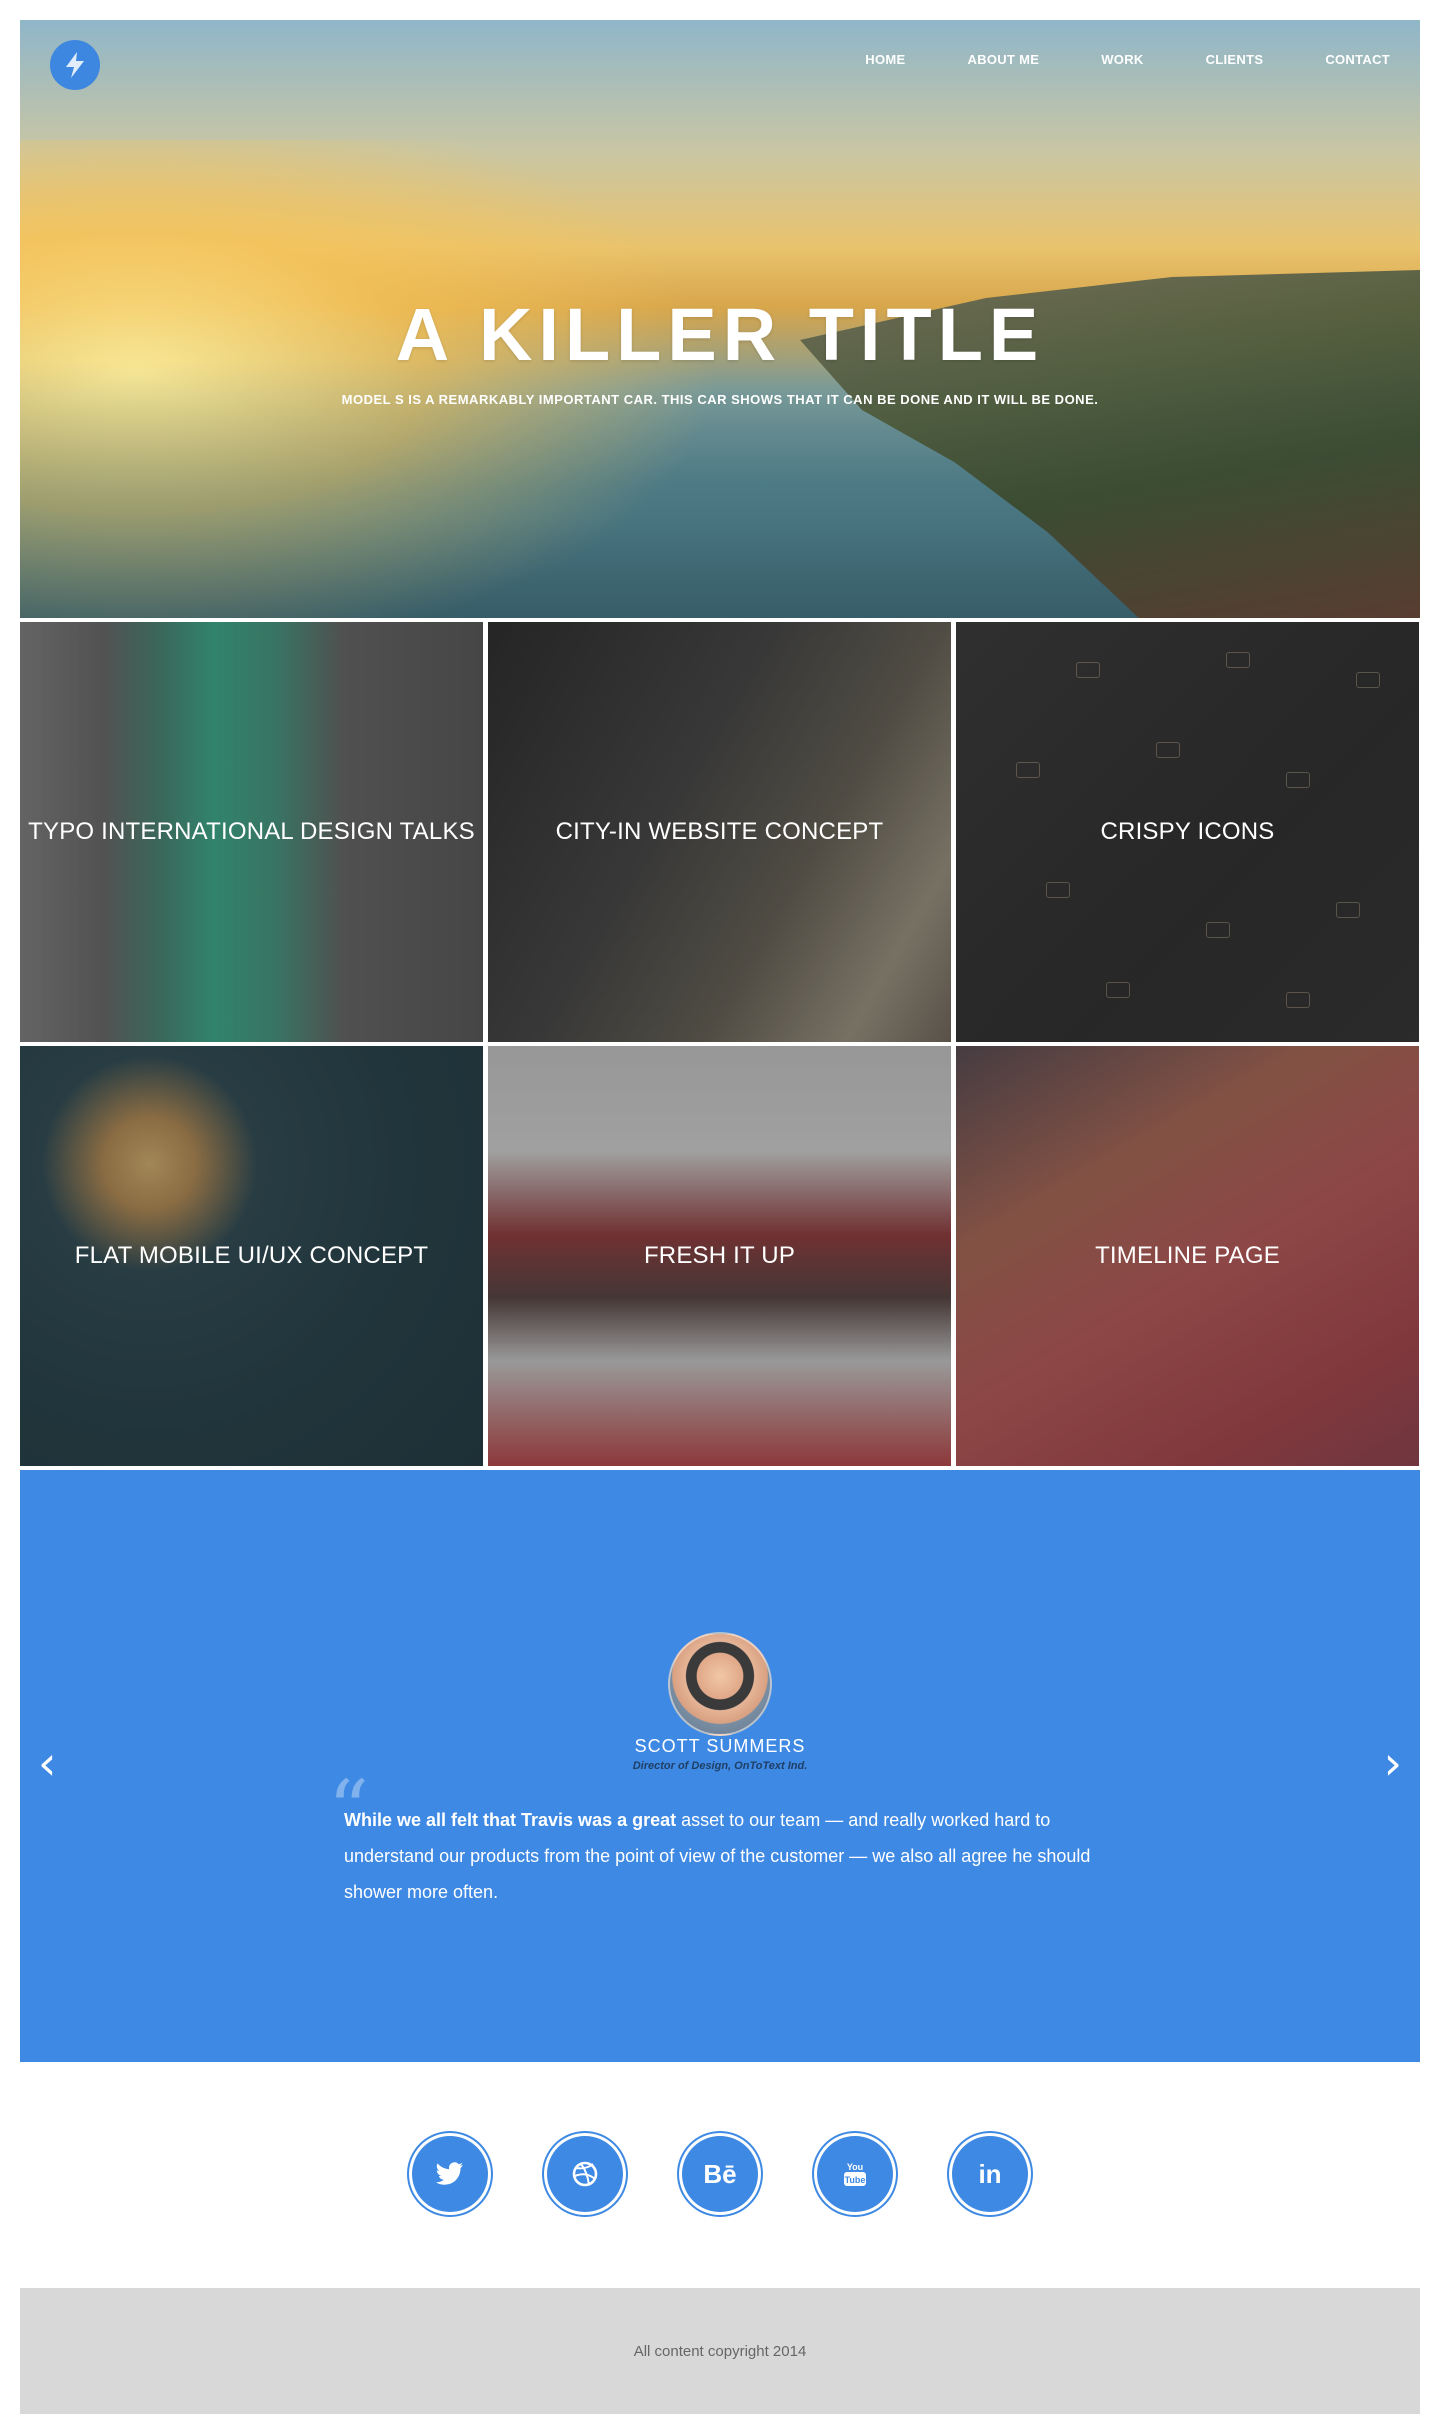  I want to click on social-links: Bē You Tube in, so click(720, 2174).